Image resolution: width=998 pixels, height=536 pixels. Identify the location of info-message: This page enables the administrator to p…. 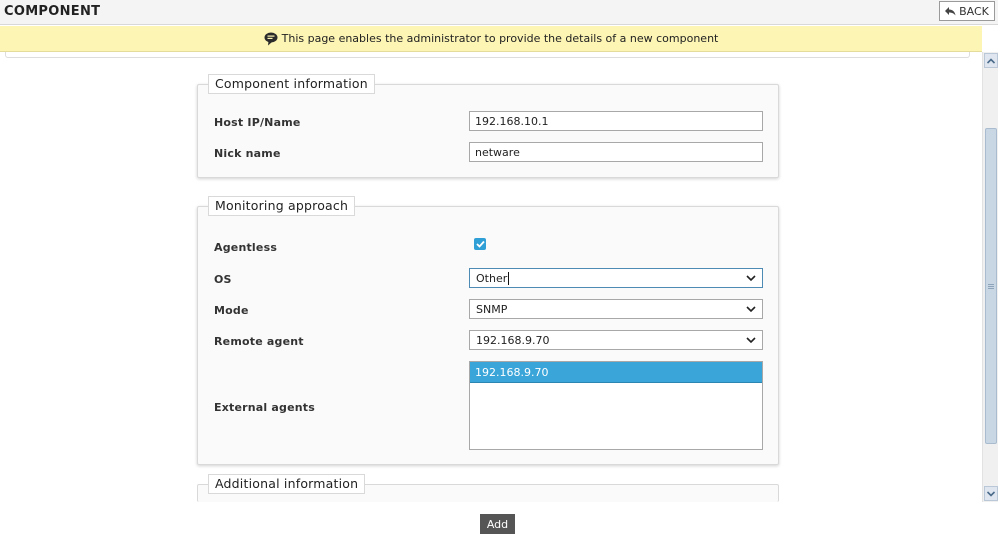
(500, 38).